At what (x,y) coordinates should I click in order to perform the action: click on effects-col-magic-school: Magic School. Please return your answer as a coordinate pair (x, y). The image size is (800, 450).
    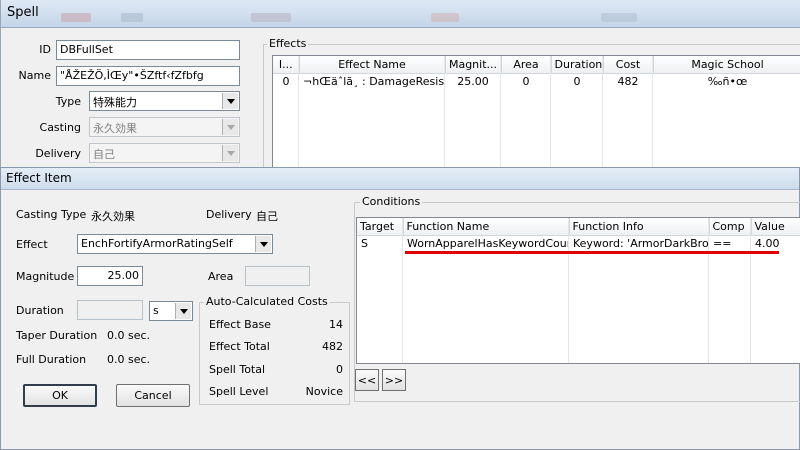
    Looking at the image, I should click on (726, 65).